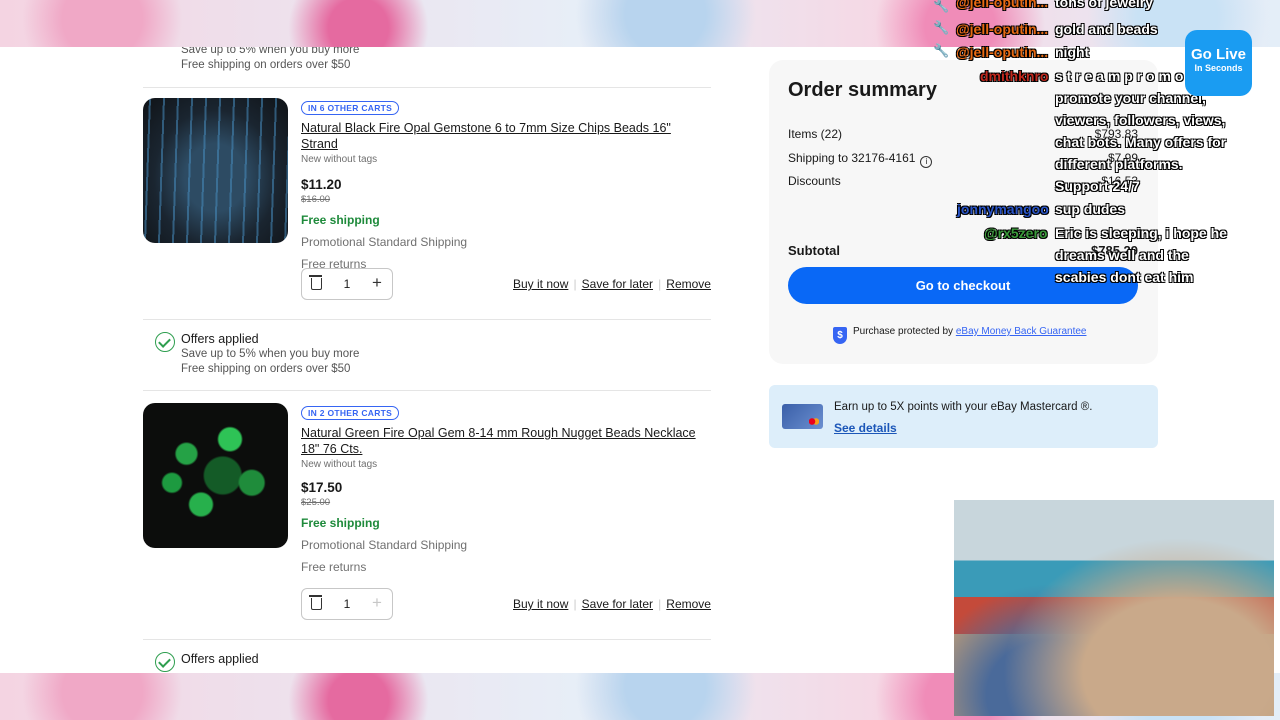 Image resolution: width=1280 pixels, height=720 pixels. What do you see at coordinates (903, 331) in the screenshot?
I see `protected-text: Purchase protected by` at bounding box center [903, 331].